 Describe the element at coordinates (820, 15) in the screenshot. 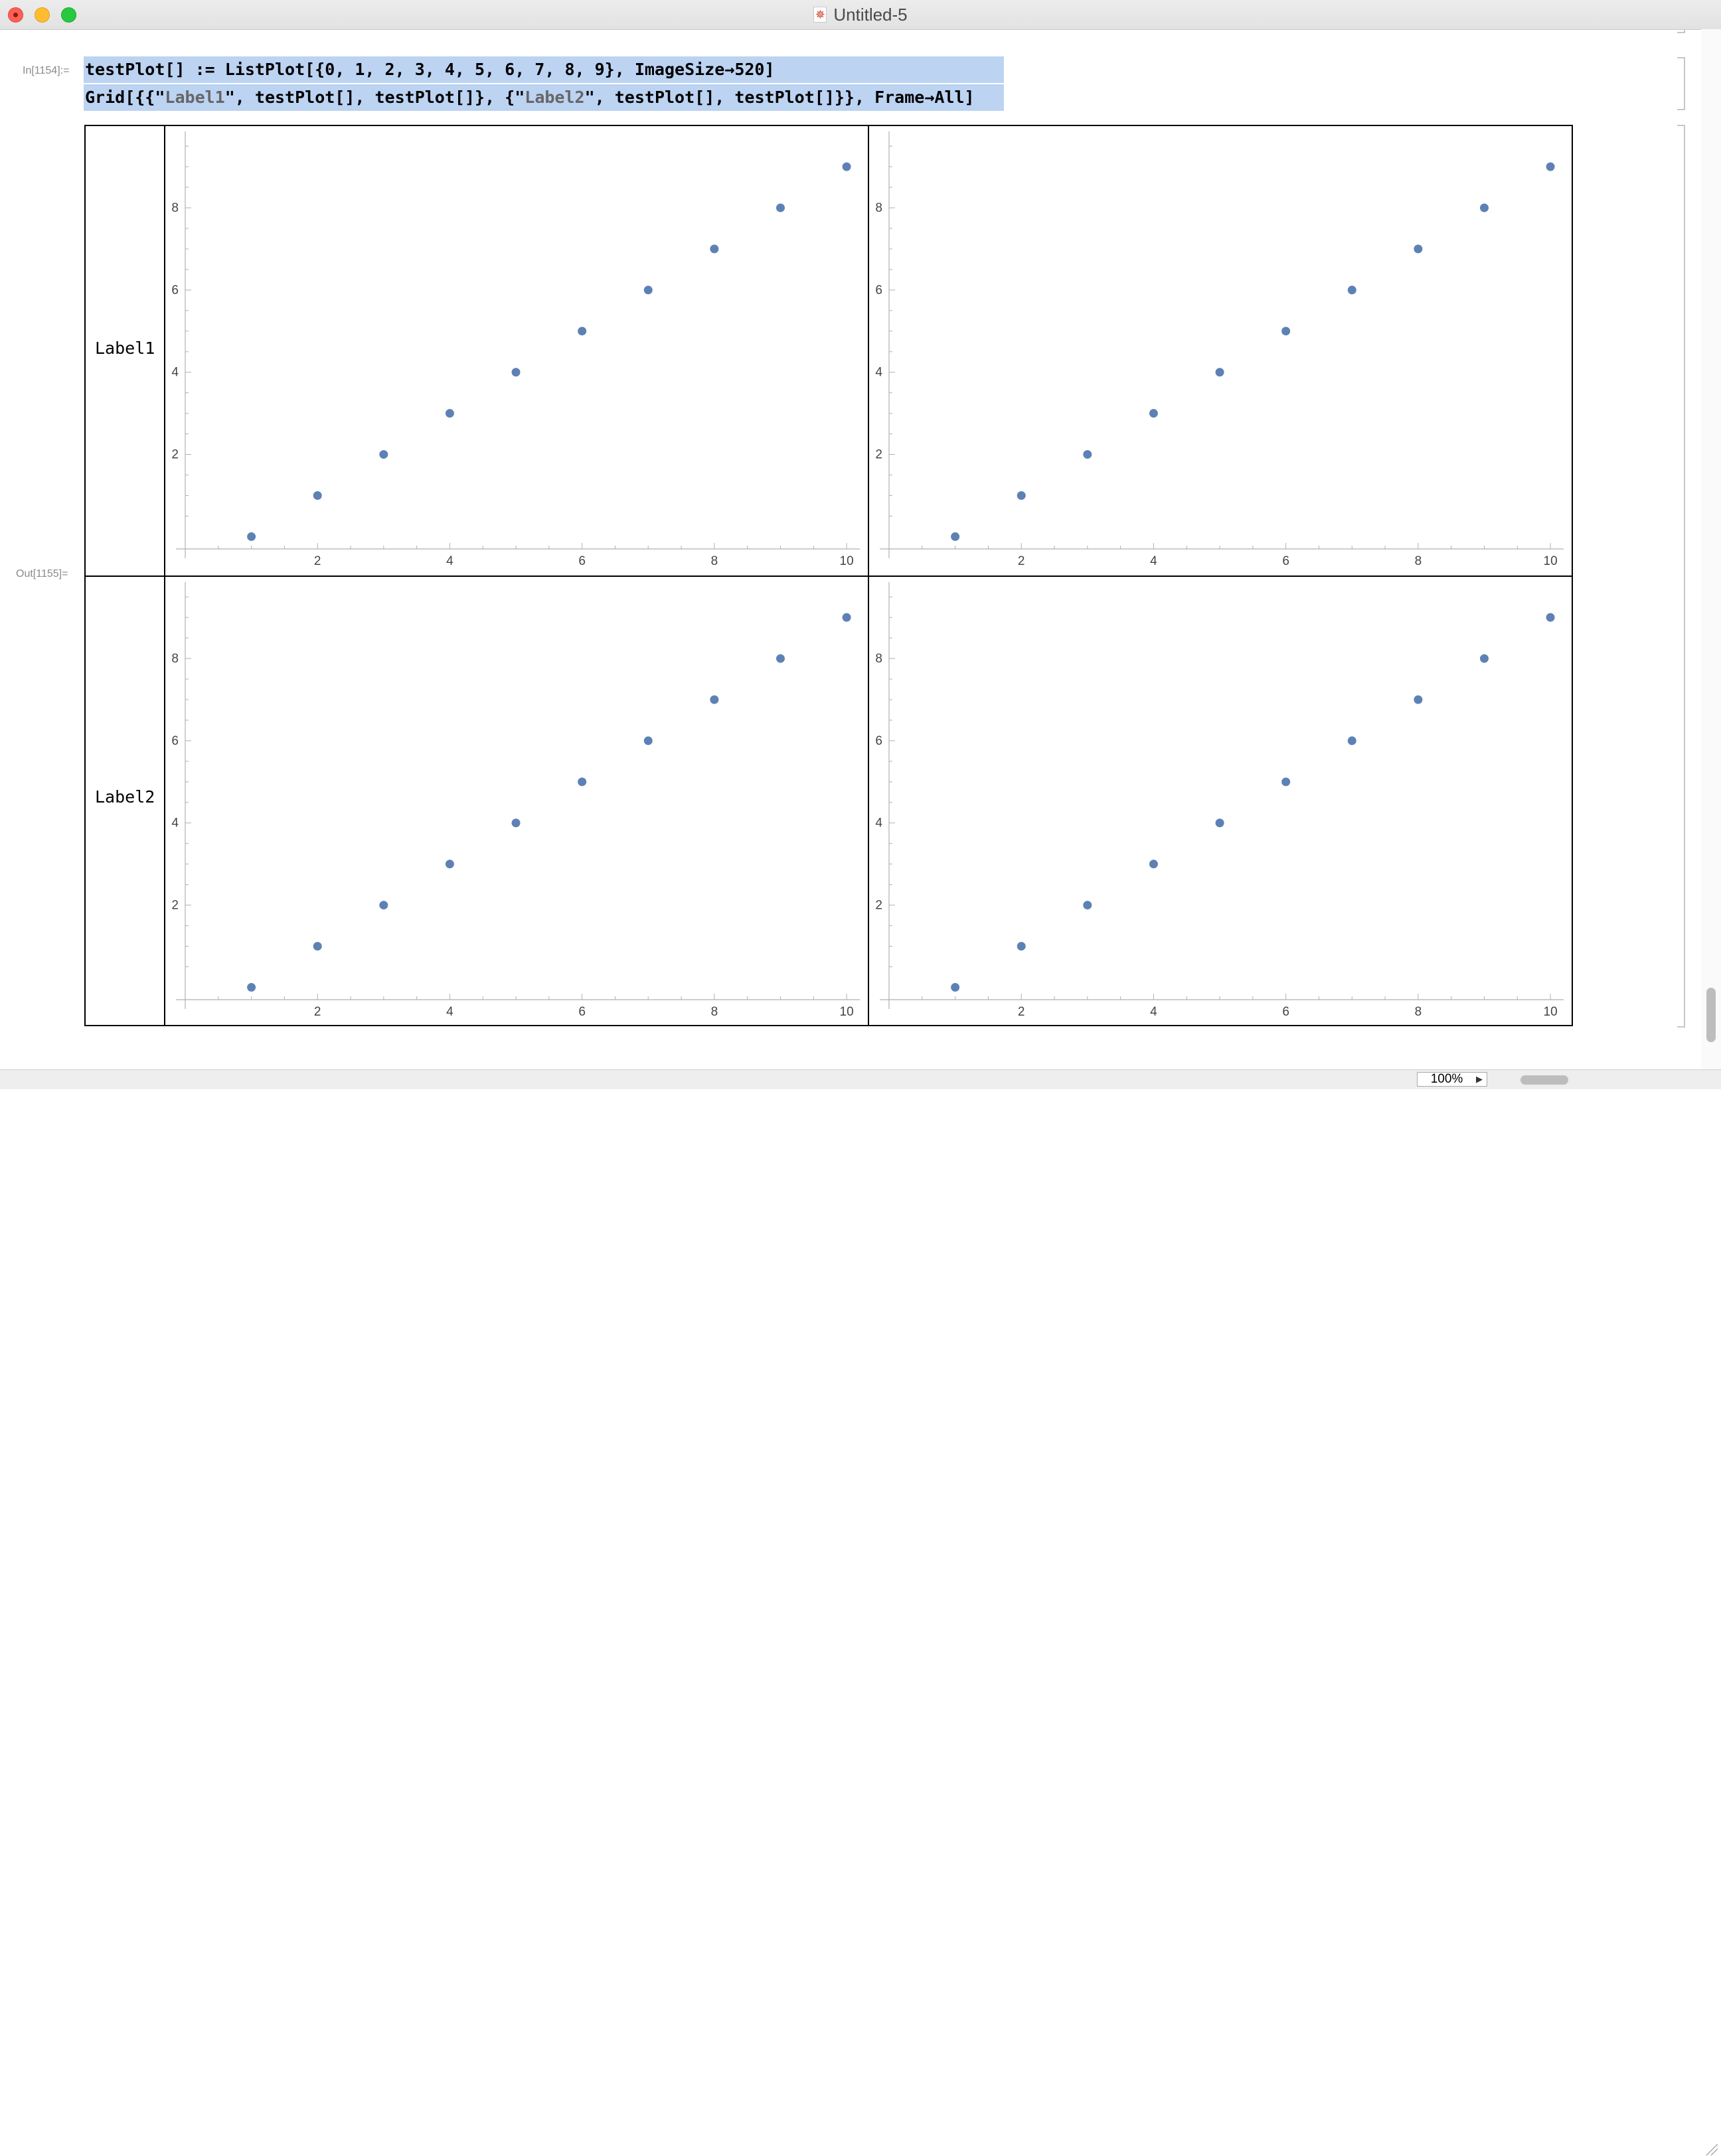

I see `mathematica-notebook-icon: ✵` at that location.